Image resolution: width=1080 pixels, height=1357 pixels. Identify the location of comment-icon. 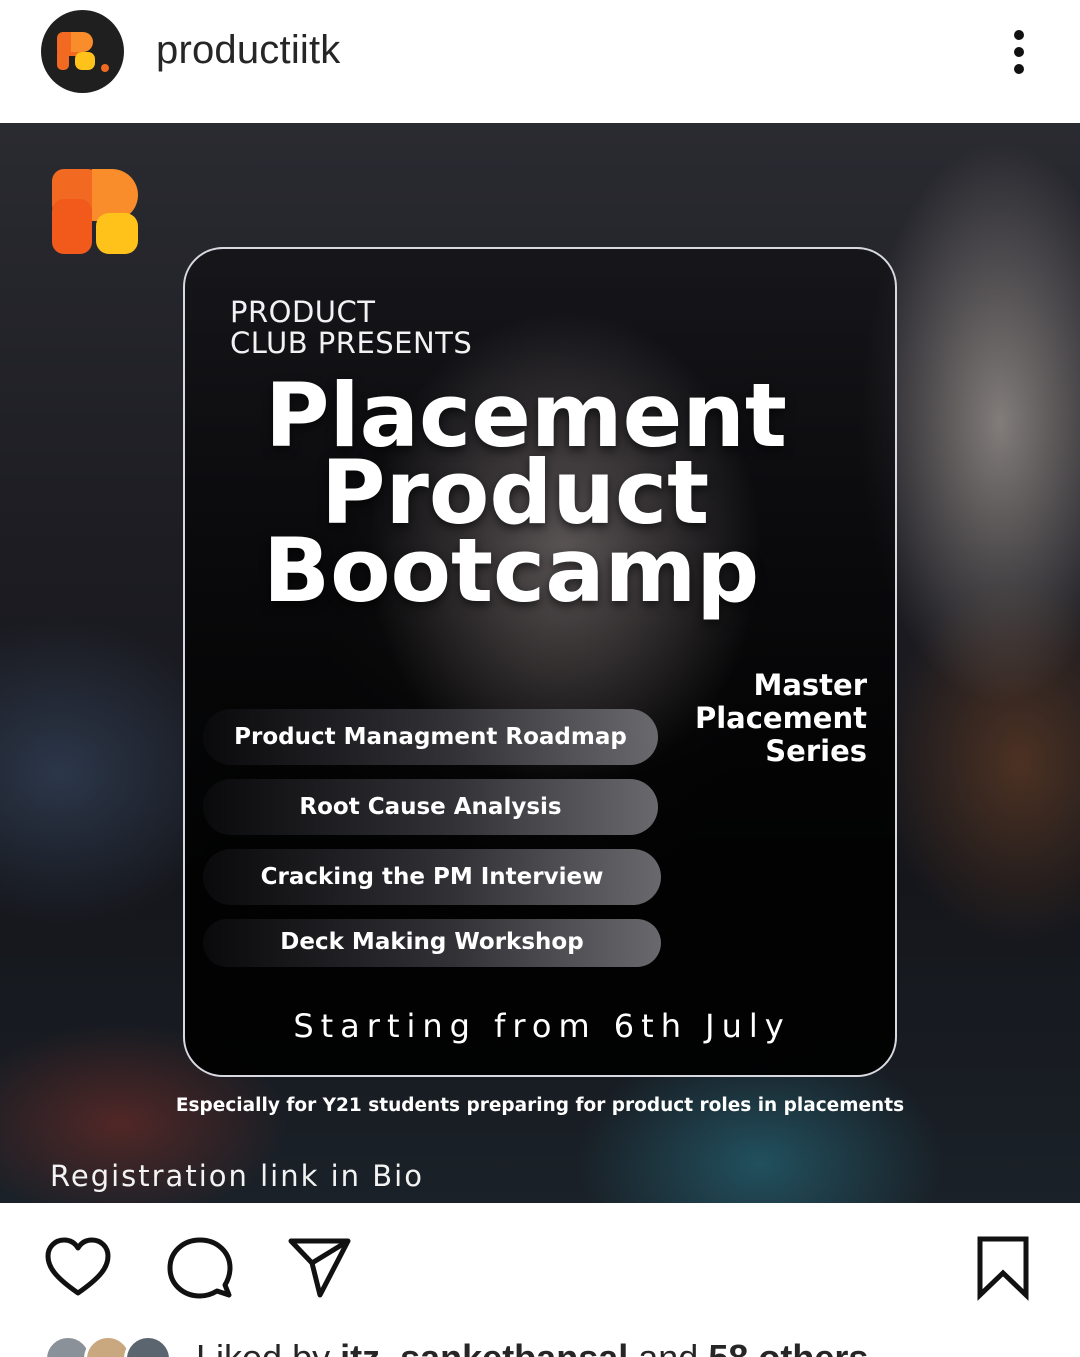
(200, 1268).